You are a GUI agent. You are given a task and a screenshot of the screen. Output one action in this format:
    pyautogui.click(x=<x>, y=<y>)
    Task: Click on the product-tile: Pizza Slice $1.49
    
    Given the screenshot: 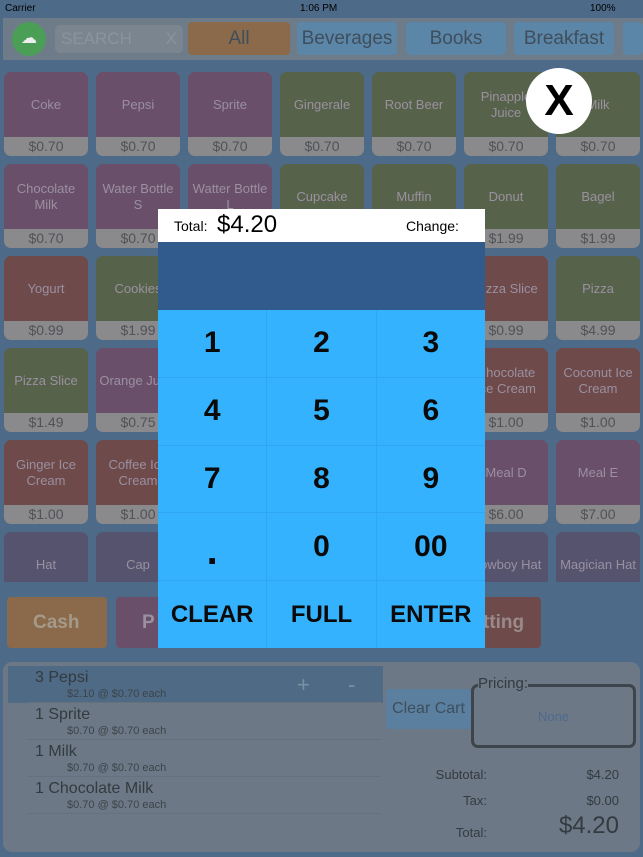 What is the action you would take?
    pyautogui.click(x=46, y=390)
    